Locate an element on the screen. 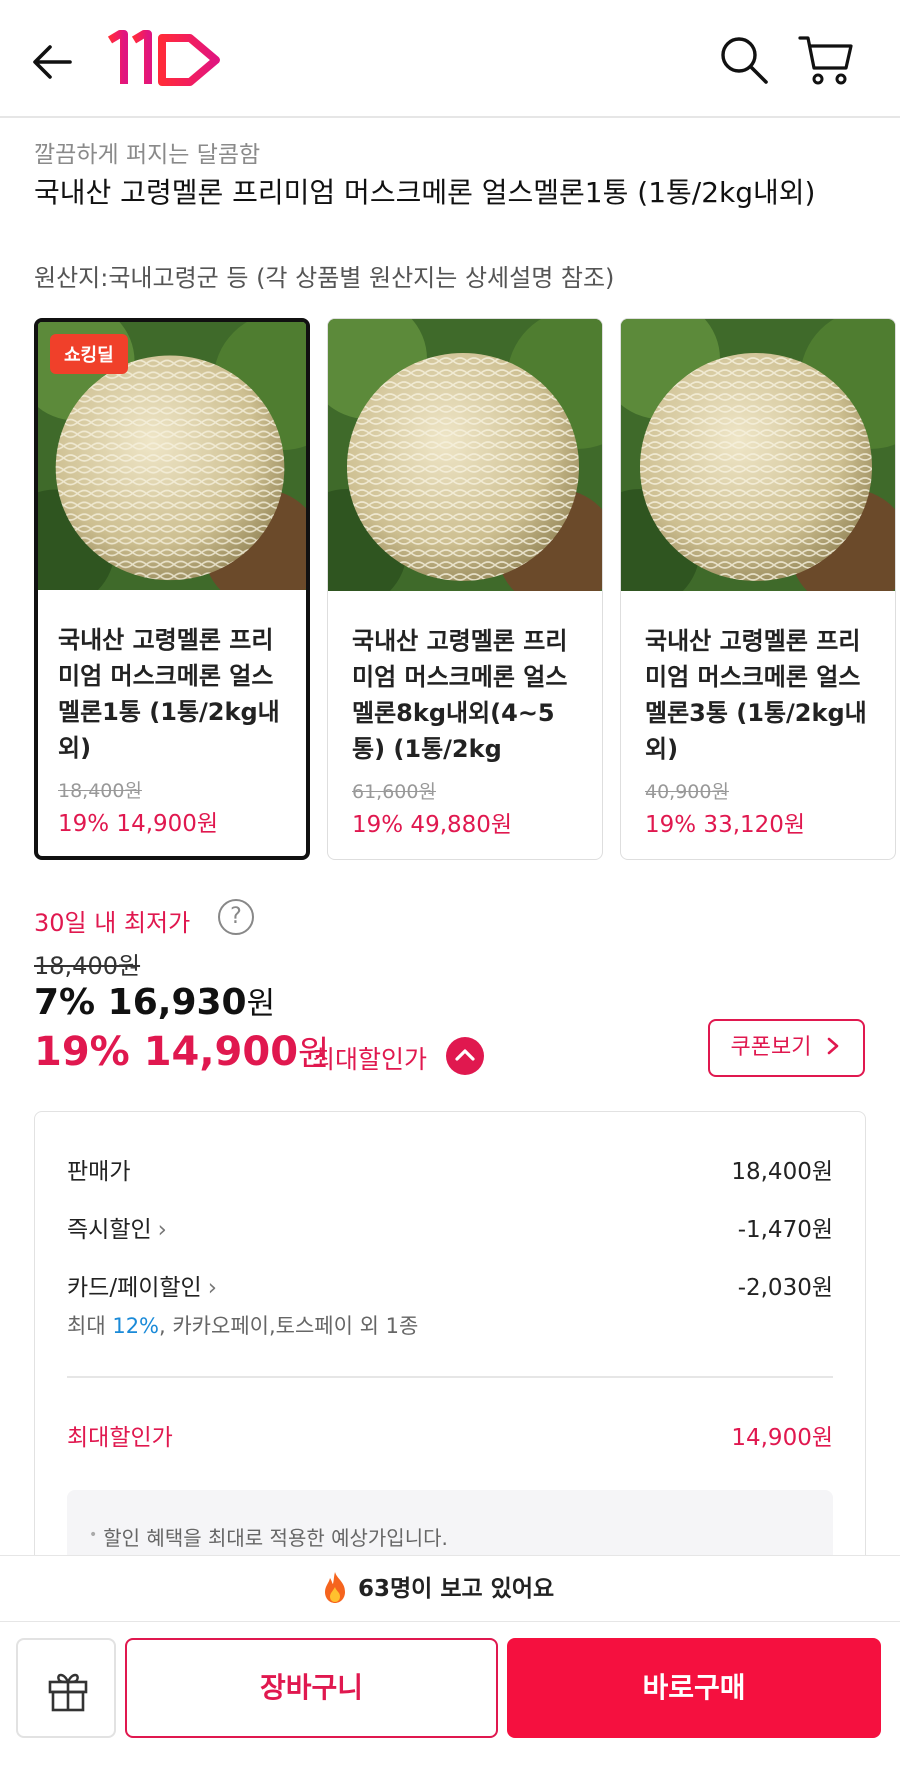 The image size is (900, 1772). product-subtitle: 깔끔하게 퍼지는 달콤함 is located at coordinates (147, 155).